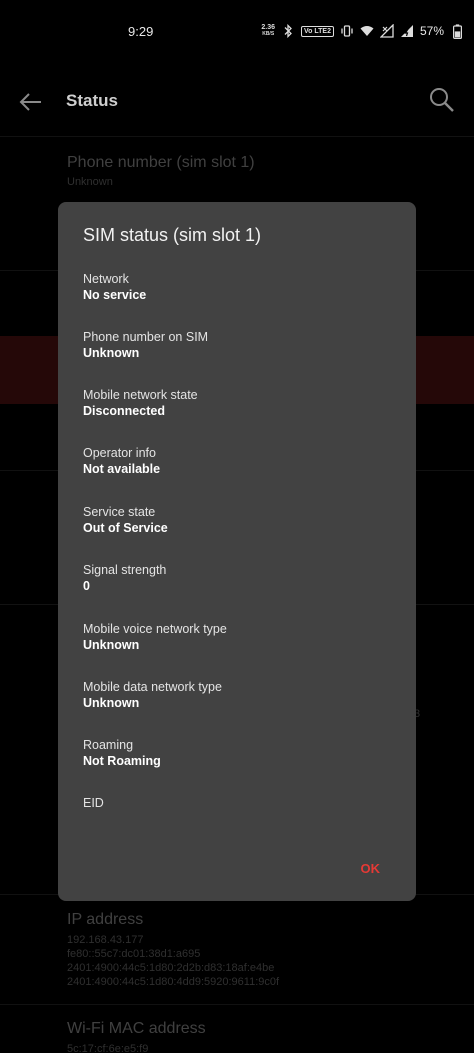 The image size is (474, 1053). I want to click on field-value: Out of Service, so click(125, 528).